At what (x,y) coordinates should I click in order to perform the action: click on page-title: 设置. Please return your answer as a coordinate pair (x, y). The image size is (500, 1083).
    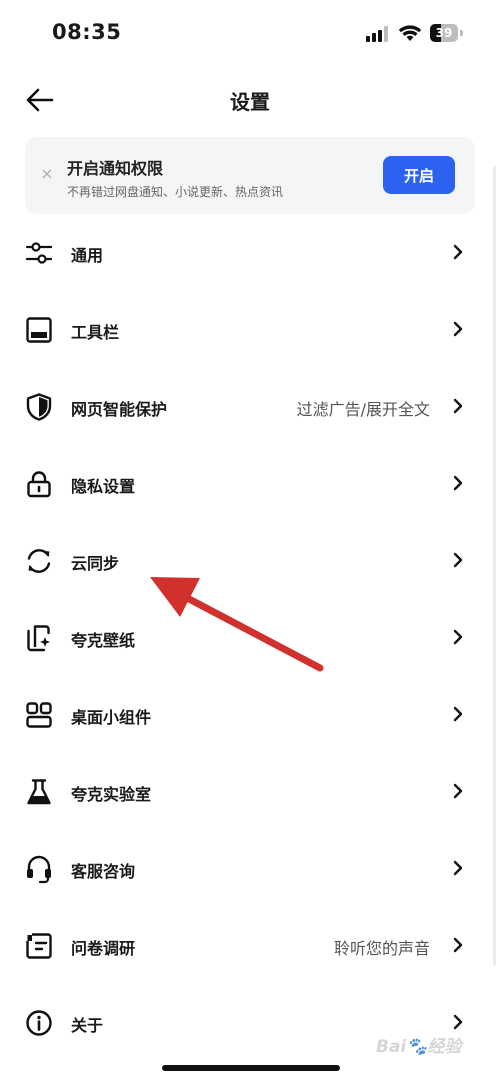
    Looking at the image, I should click on (250, 102).